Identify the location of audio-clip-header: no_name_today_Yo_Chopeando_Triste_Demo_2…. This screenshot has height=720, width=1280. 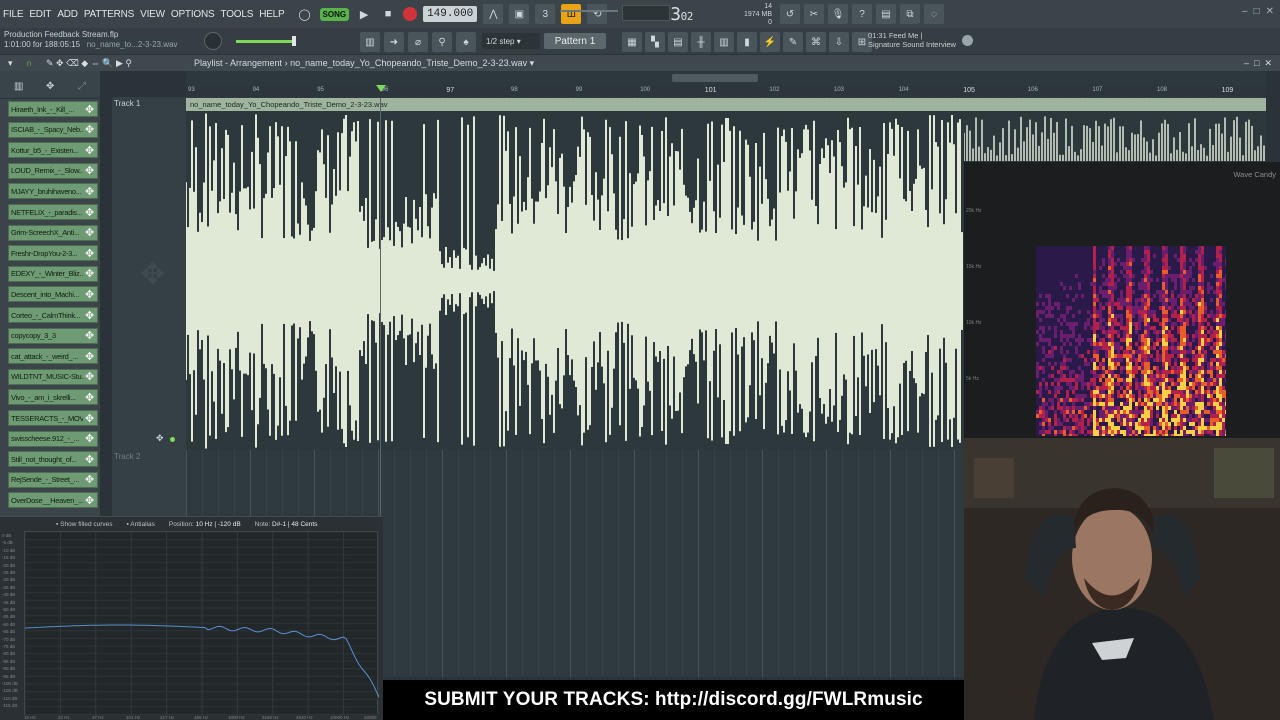
(726, 104).